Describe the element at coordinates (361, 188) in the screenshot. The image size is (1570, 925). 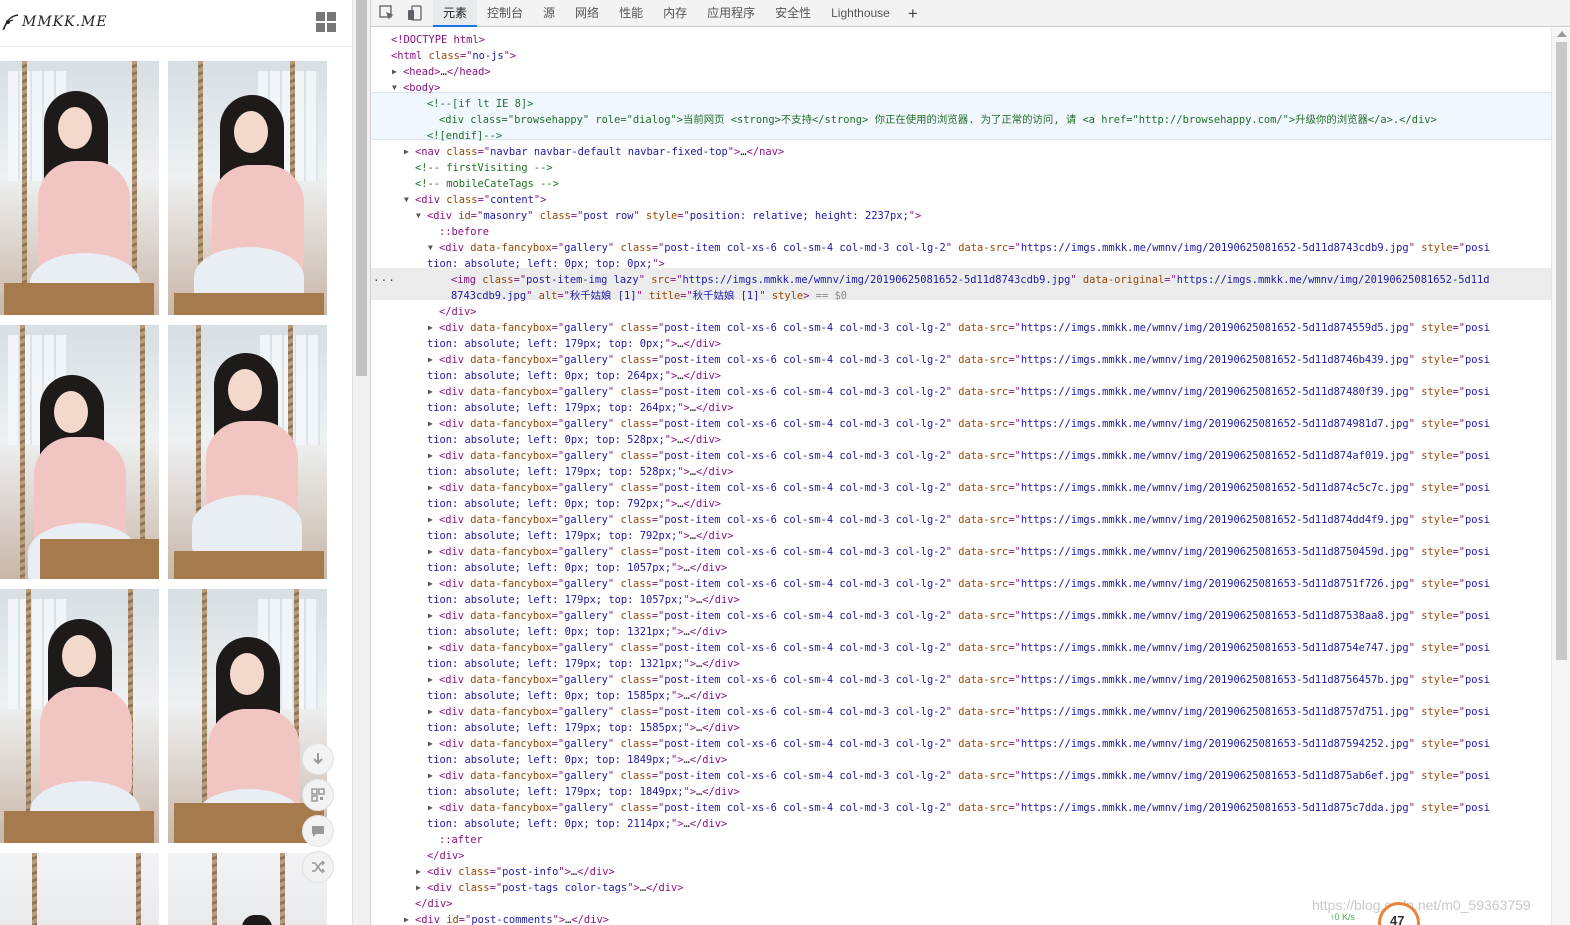
I see `preview-scrollbar-thumb` at that location.